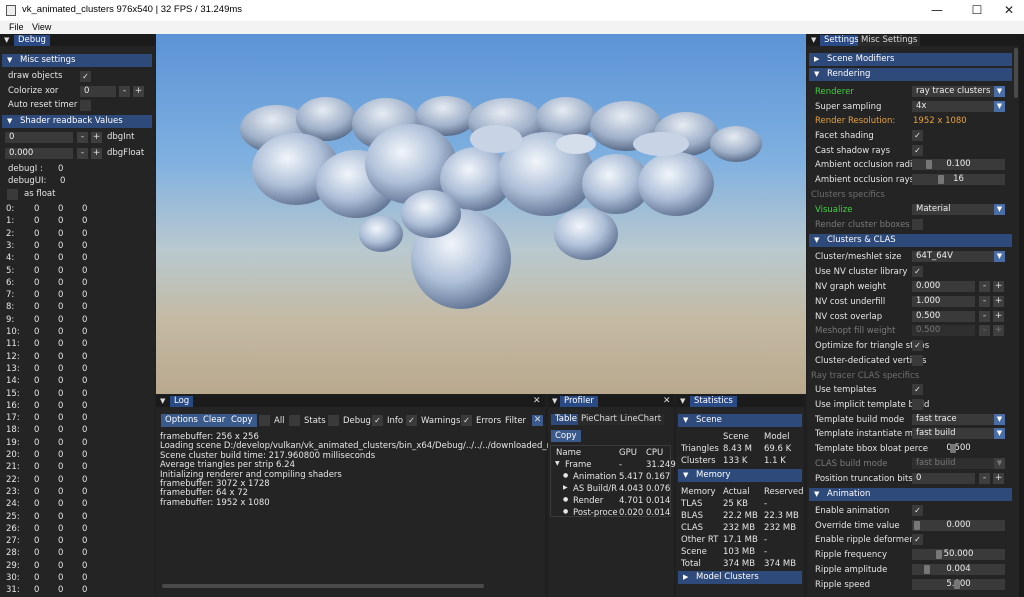  I want to click on log-copy-button: Copy, so click(242, 420).